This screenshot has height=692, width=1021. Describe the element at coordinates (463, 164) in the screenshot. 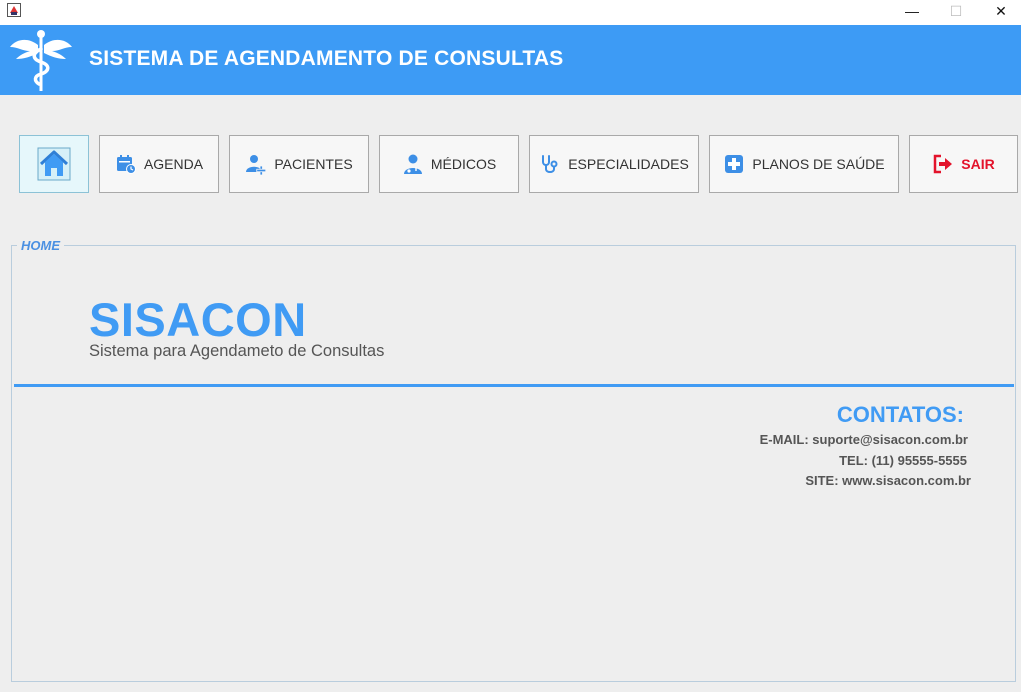

I see `medicos-label: MÉDICOS` at that location.